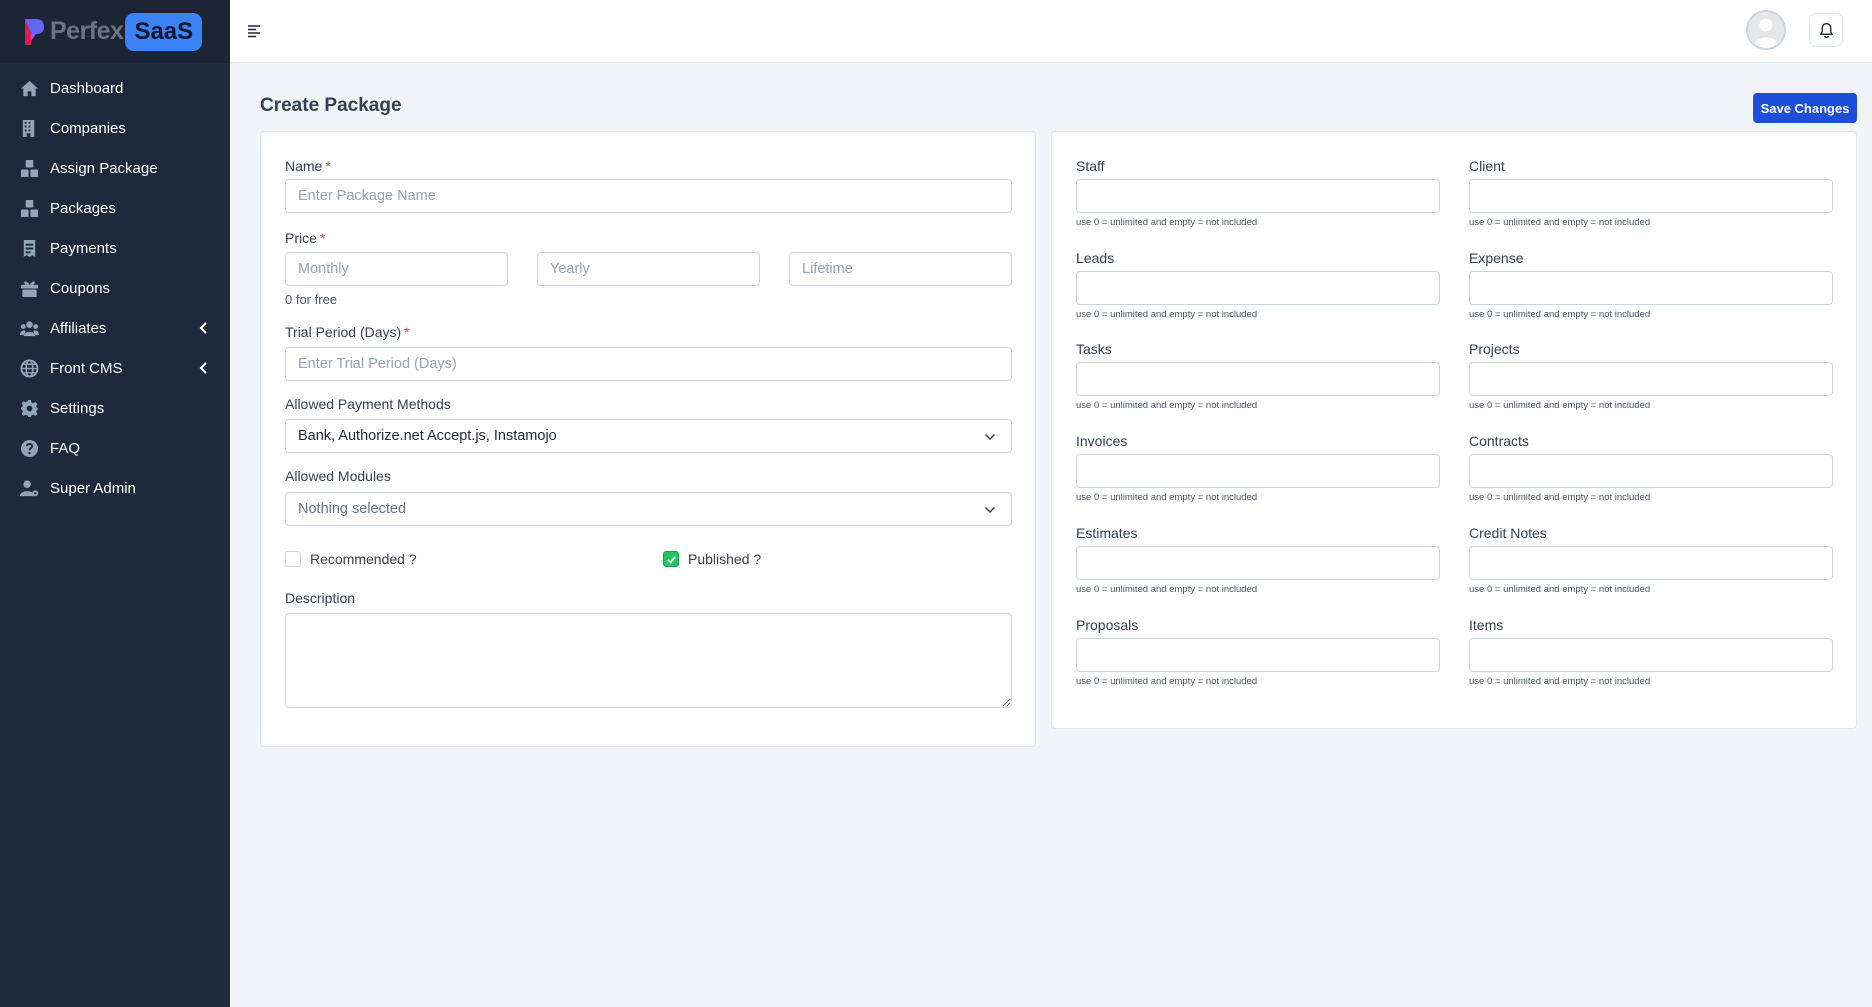 This screenshot has height=1007, width=1872. I want to click on recommended-label: Recommended ?, so click(363, 559).